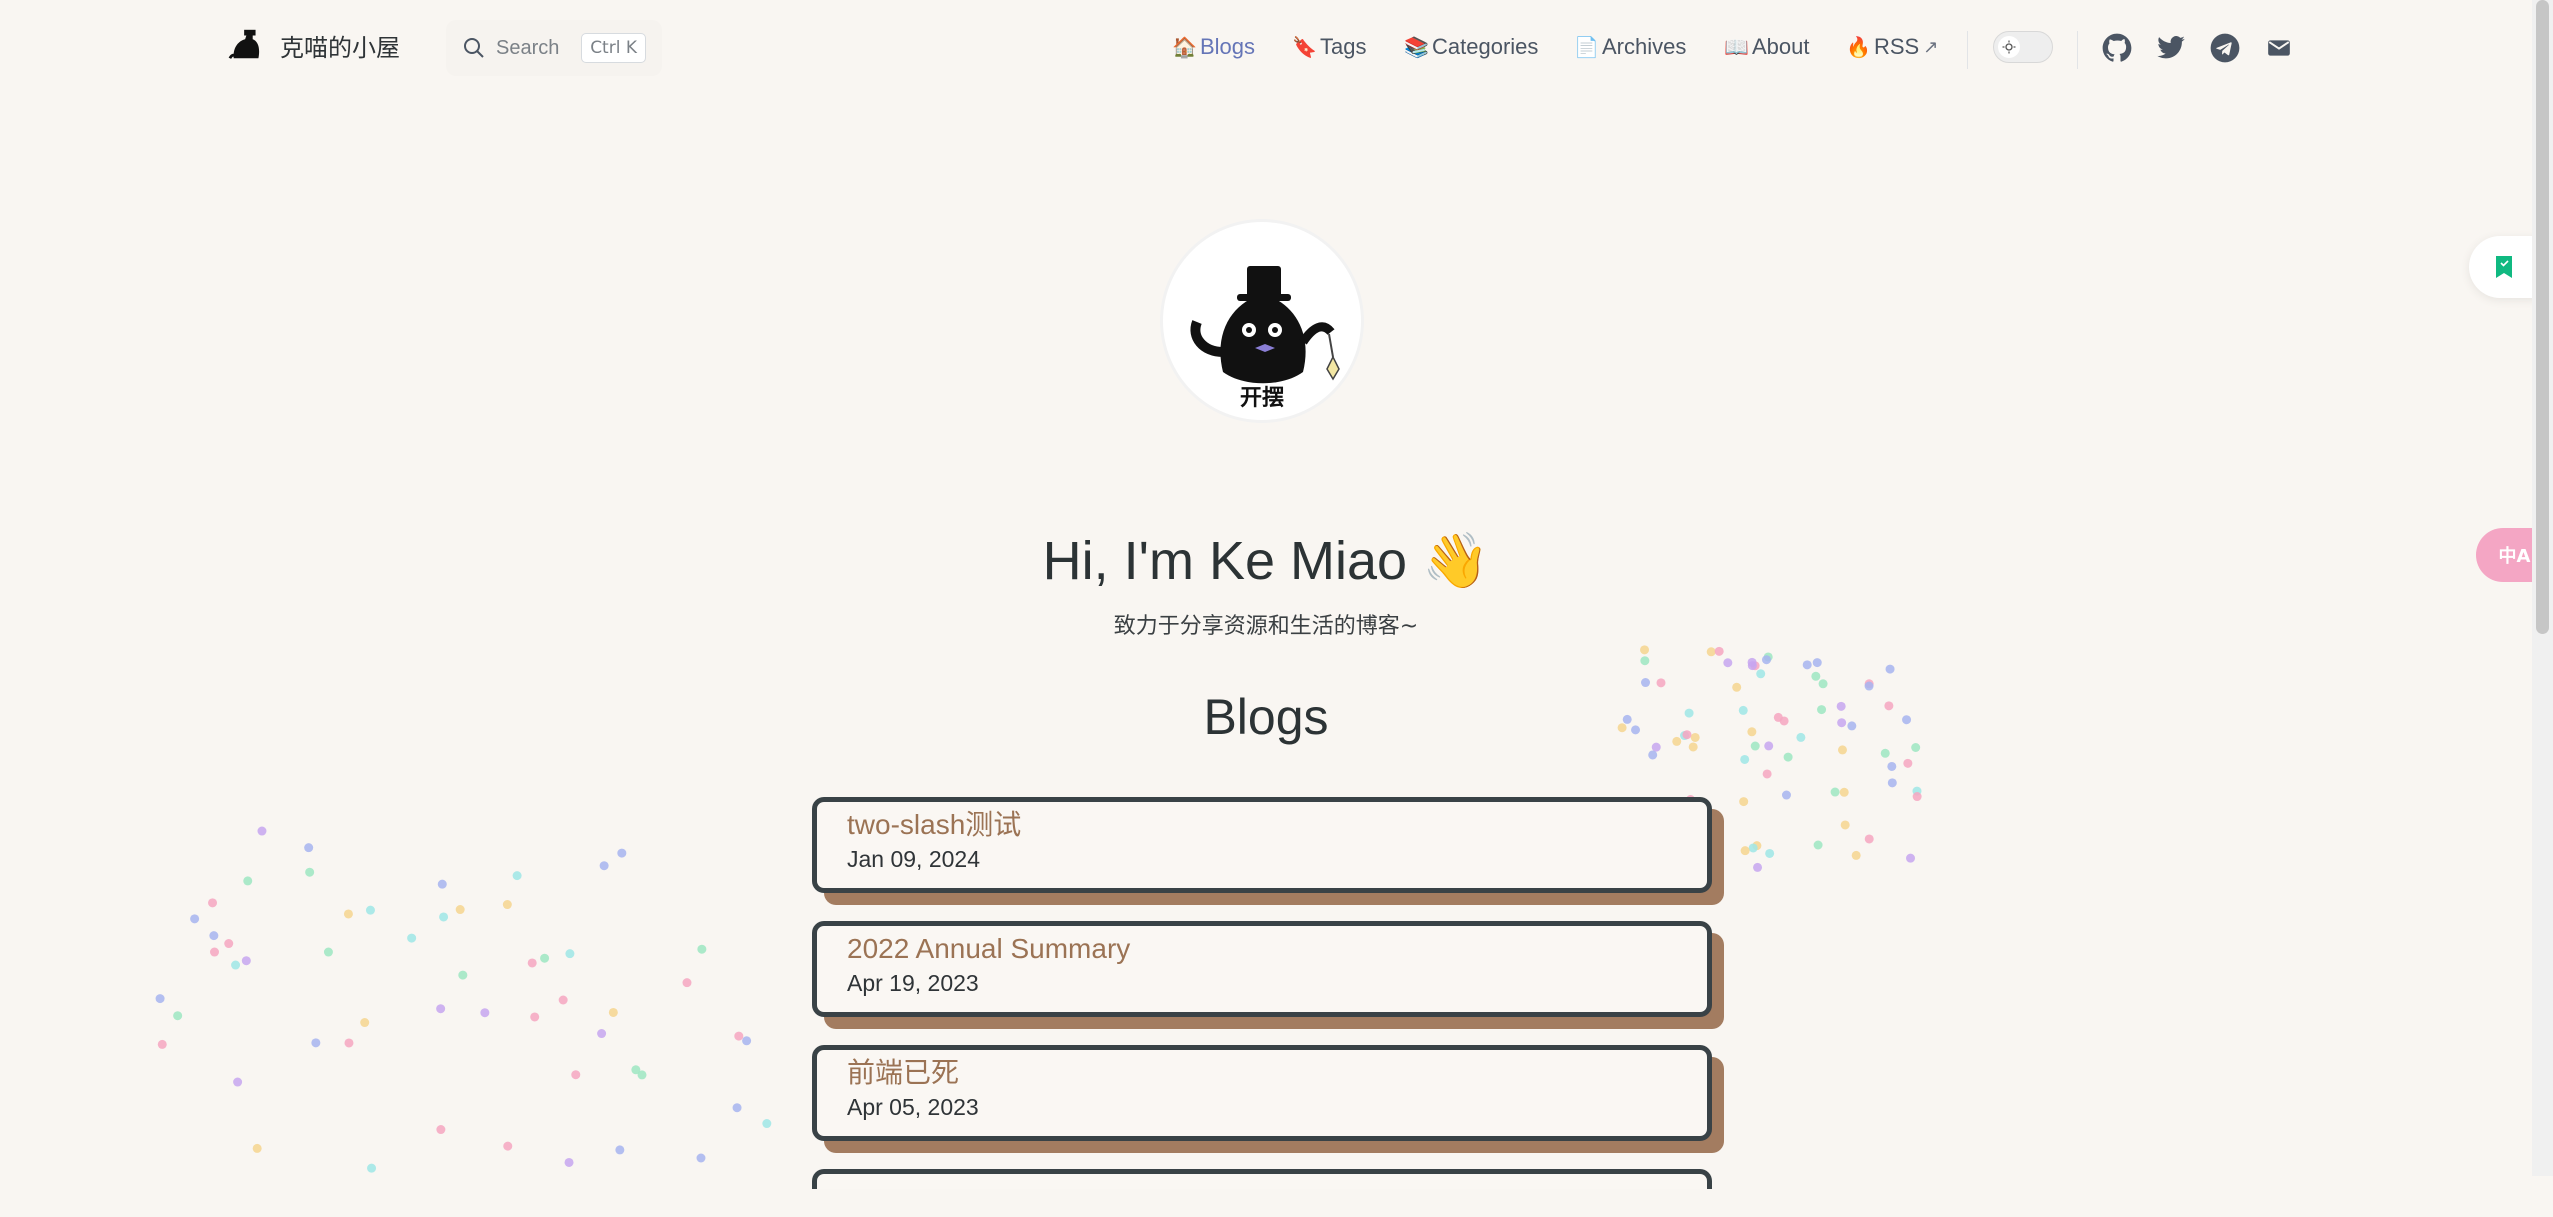  What do you see at coordinates (1262, 949) in the screenshot?
I see `blog-title: 2022 Annual Summary` at bounding box center [1262, 949].